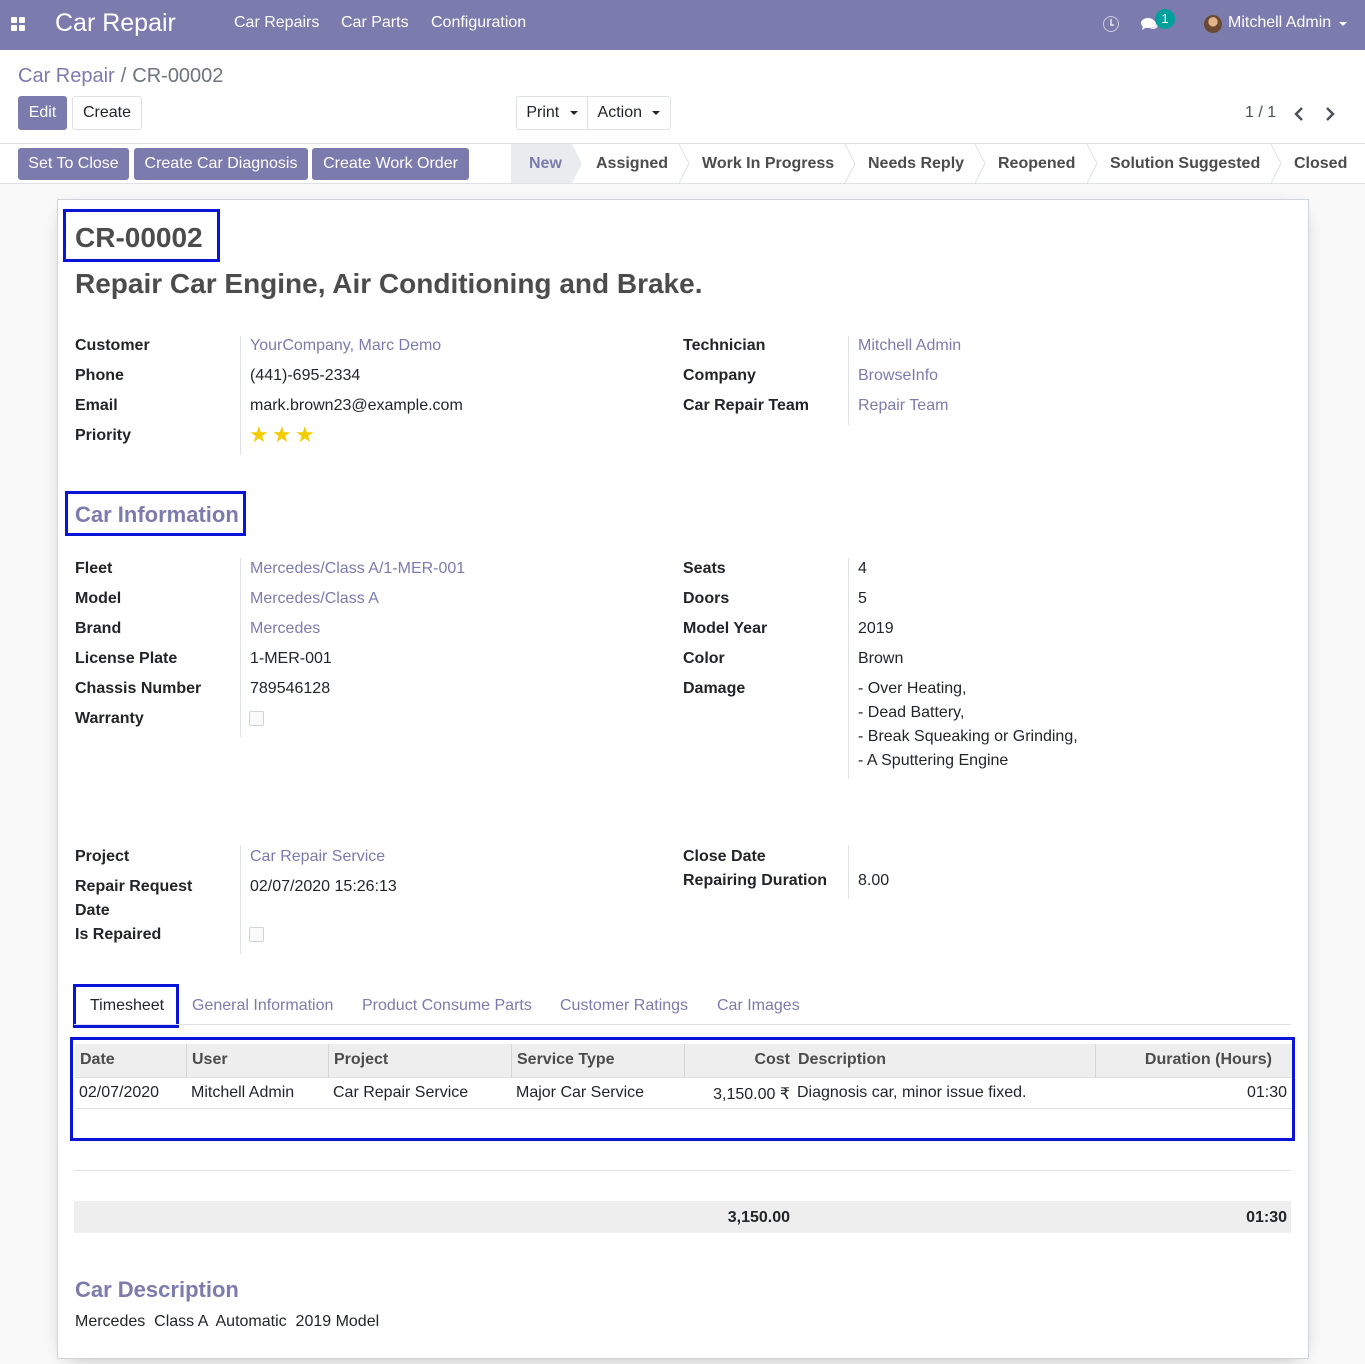  What do you see at coordinates (1213, 24) in the screenshot?
I see `user-avatar` at bounding box center [1213, 24].